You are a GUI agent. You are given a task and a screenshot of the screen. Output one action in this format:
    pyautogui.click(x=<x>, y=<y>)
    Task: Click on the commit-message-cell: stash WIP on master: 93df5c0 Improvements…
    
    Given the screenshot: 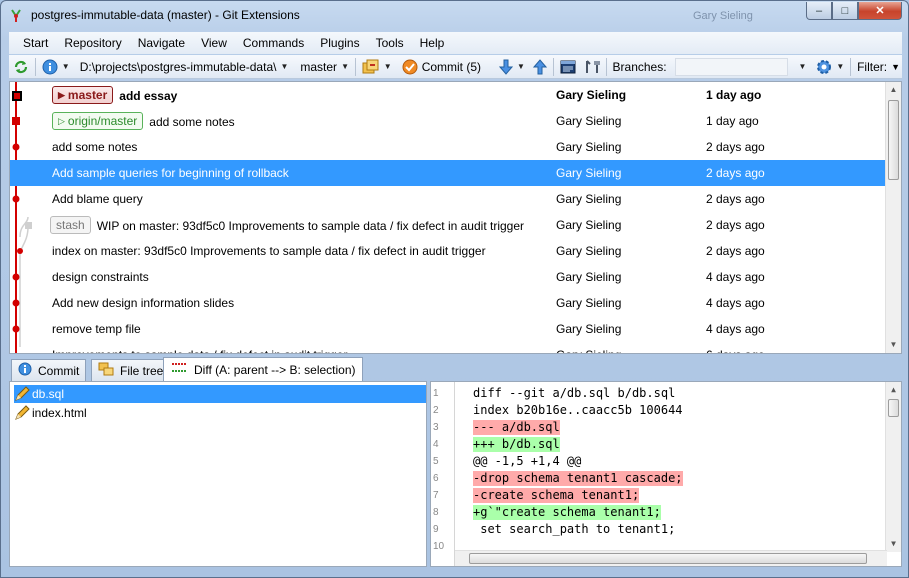 What is the action you would take?
    pyautogui.click(x=287, y=225)
    